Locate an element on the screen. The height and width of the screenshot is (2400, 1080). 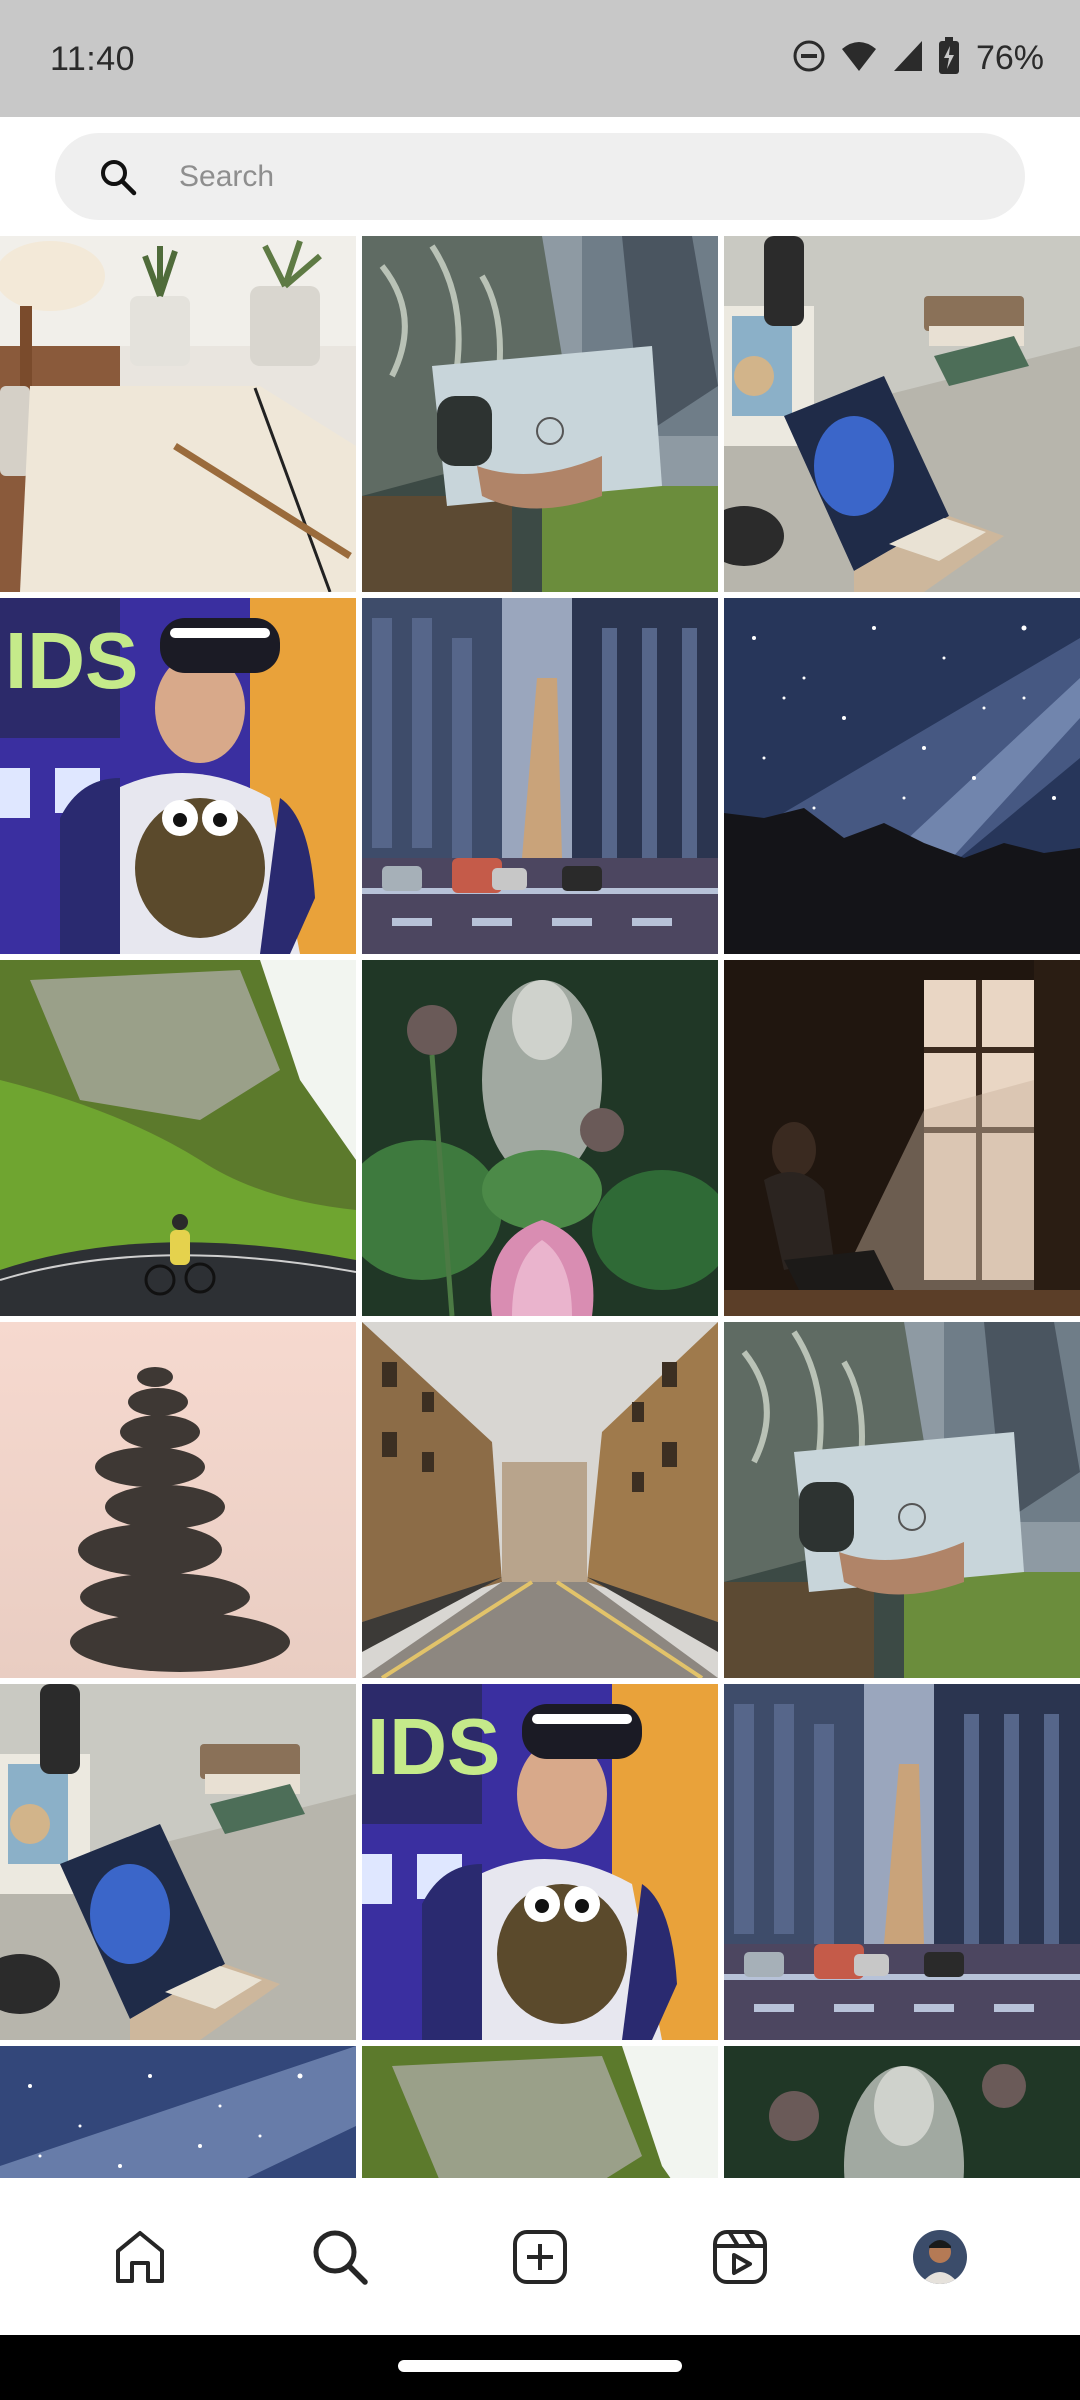
home-gesture-handle is located at coordinates (540, 2366).